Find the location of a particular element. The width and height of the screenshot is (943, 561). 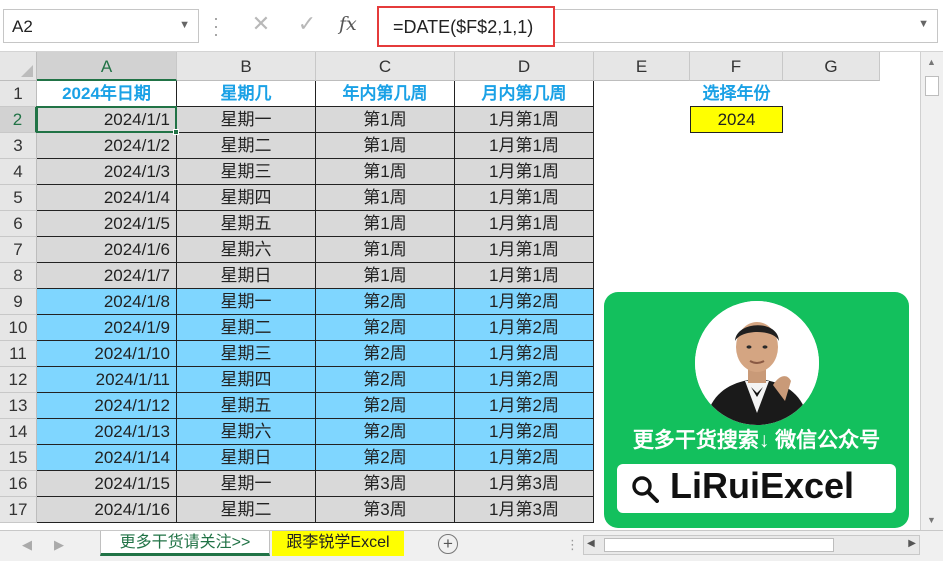

date-cell: 2024/1/3 is located at coordinates (107, 172).